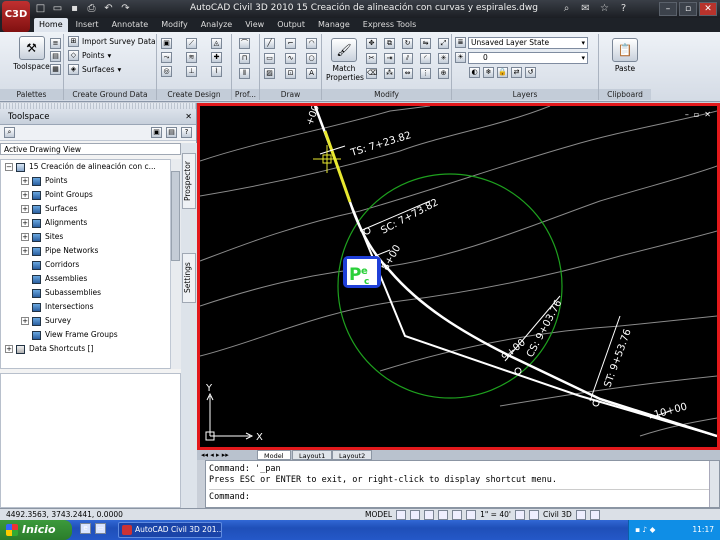 The image size is (720, 540). I want to click on assembly-icon: ⊥, so click(191, 71).